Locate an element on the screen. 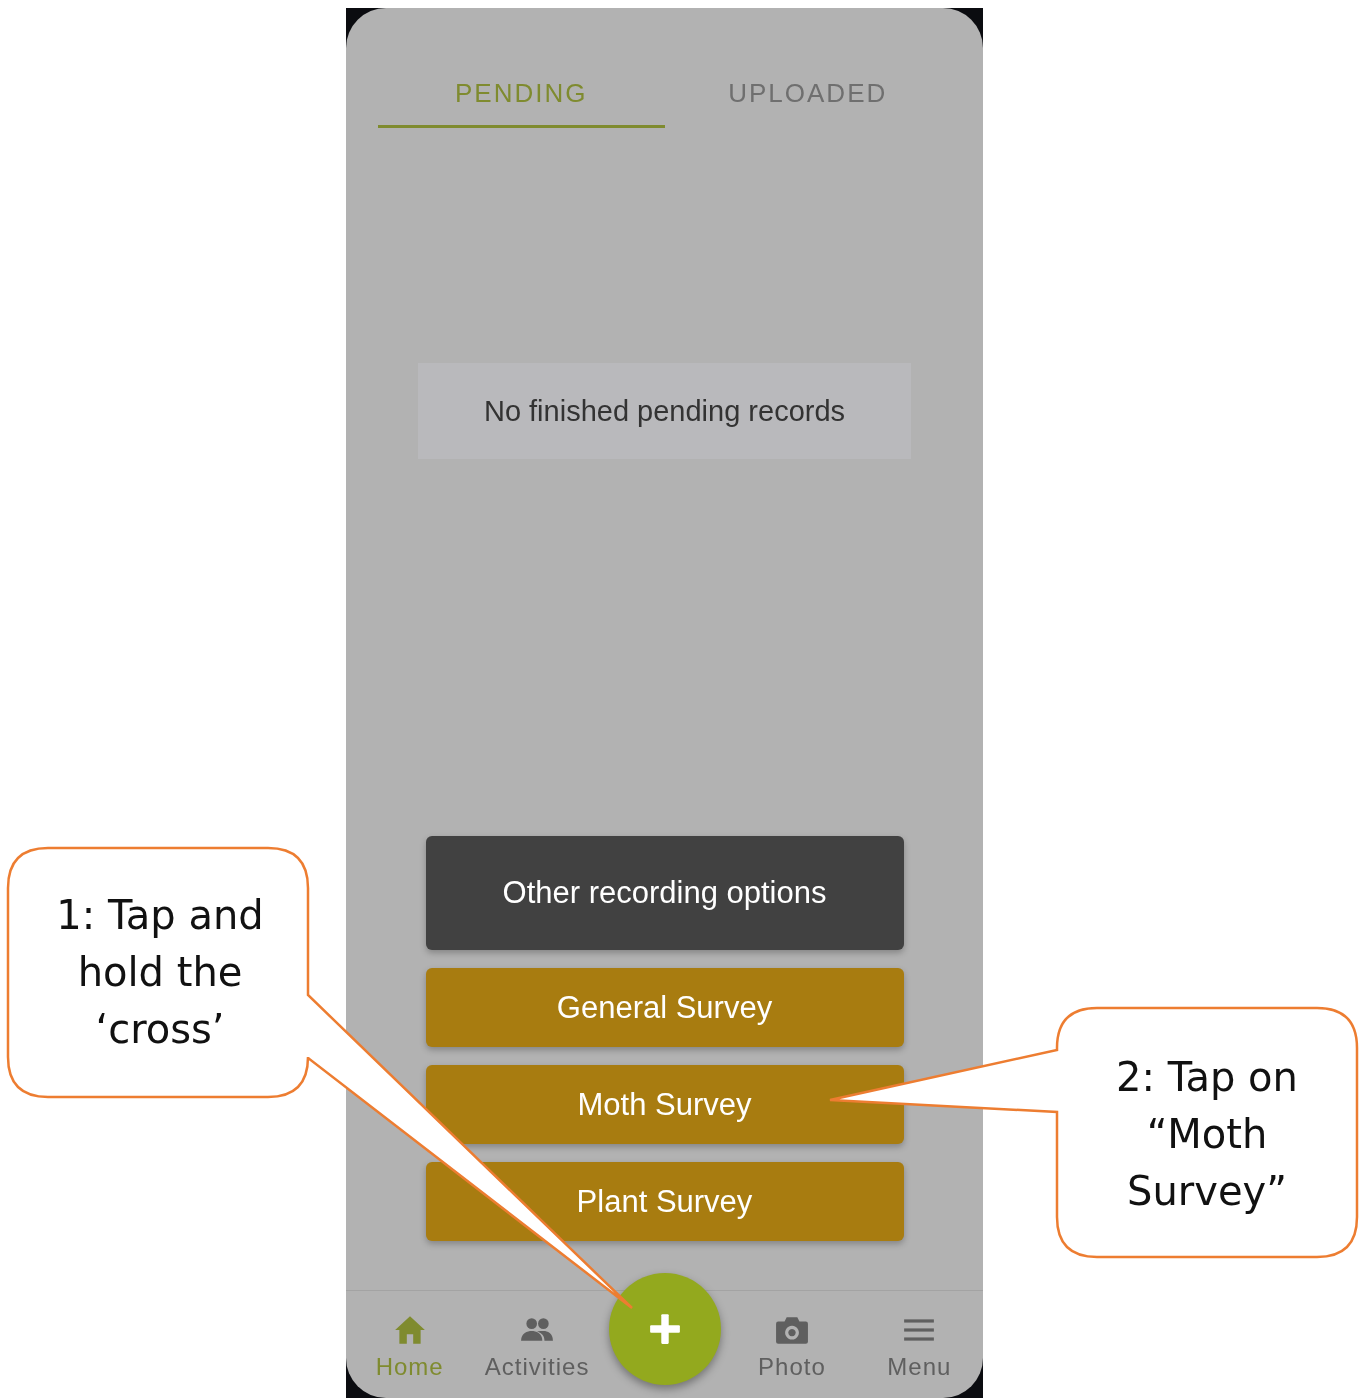  nav-item: Home is located at coordinates (409, 1344).